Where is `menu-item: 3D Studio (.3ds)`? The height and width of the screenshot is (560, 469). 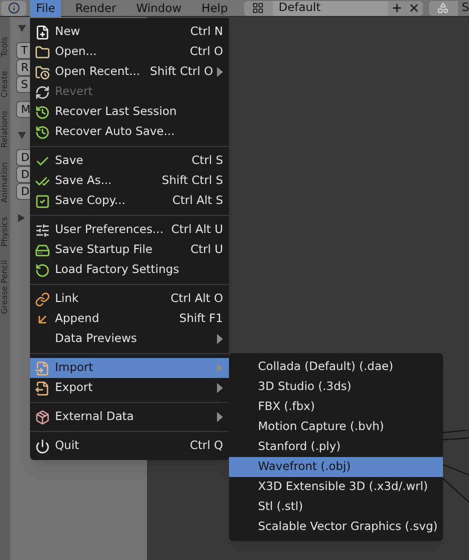
menu-item: 3D Studio (.3ds) is located at coordinates (336, 387).